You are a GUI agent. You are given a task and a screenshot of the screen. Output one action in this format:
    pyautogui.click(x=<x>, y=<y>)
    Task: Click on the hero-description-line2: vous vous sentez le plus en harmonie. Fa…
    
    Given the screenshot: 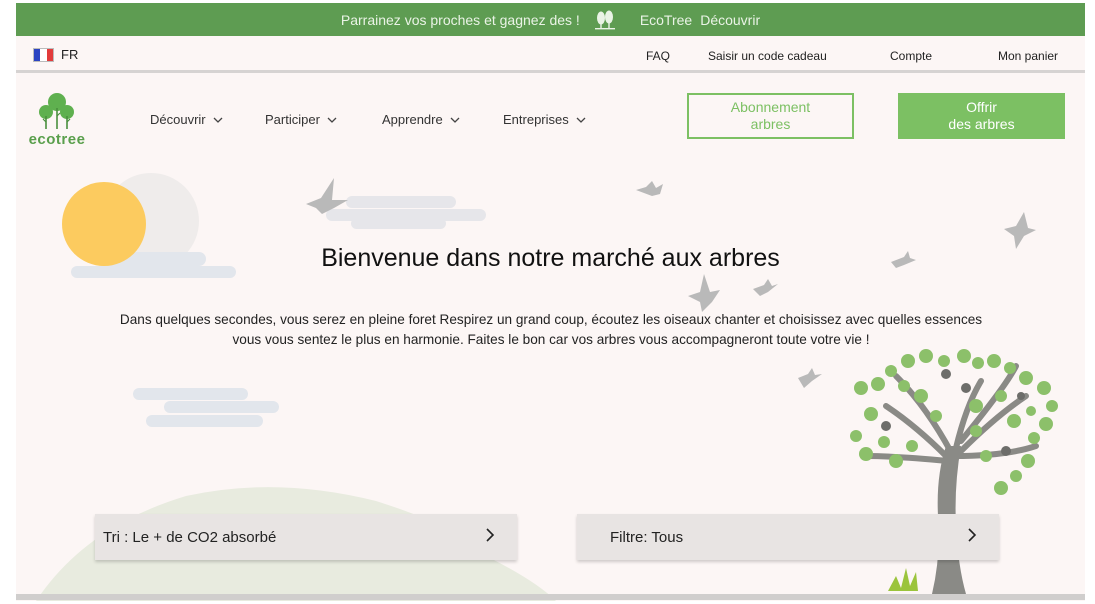 What is the action you would take?
    pyautogui.click(x=551, y=339)
    